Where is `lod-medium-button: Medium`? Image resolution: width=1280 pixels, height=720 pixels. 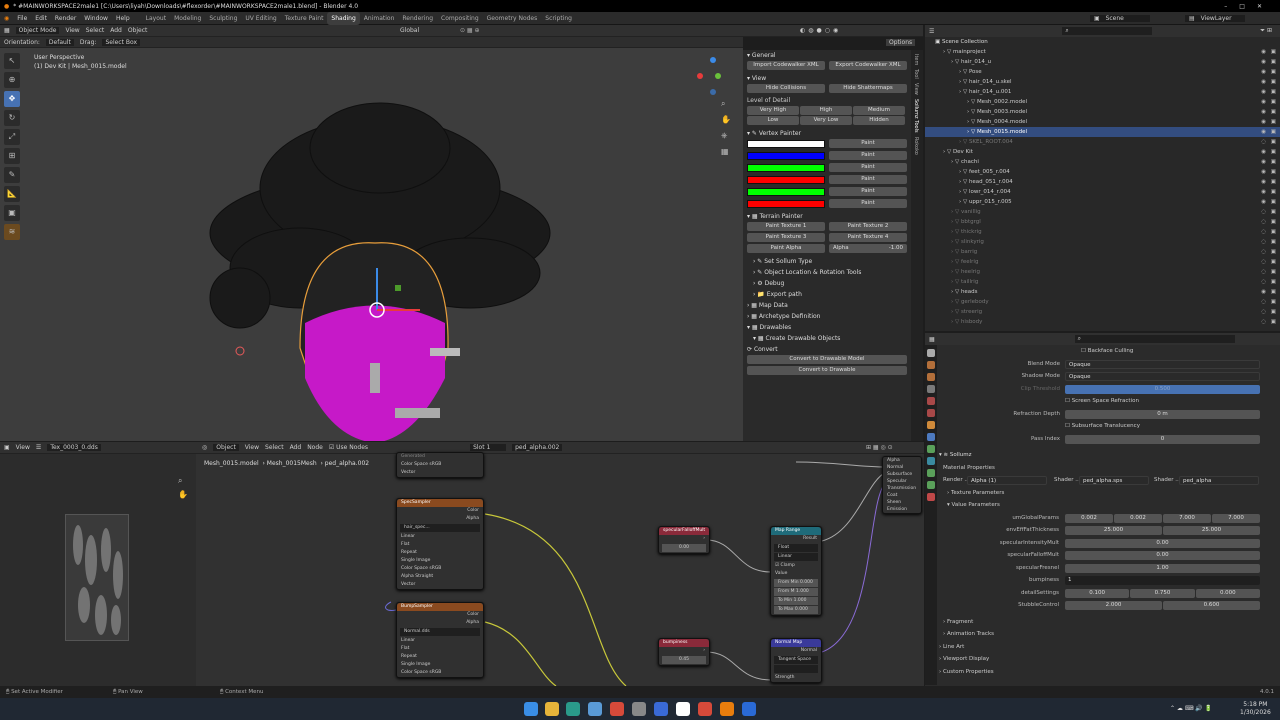 lod-medium-button: Medium is located at coordinates (879, 110).